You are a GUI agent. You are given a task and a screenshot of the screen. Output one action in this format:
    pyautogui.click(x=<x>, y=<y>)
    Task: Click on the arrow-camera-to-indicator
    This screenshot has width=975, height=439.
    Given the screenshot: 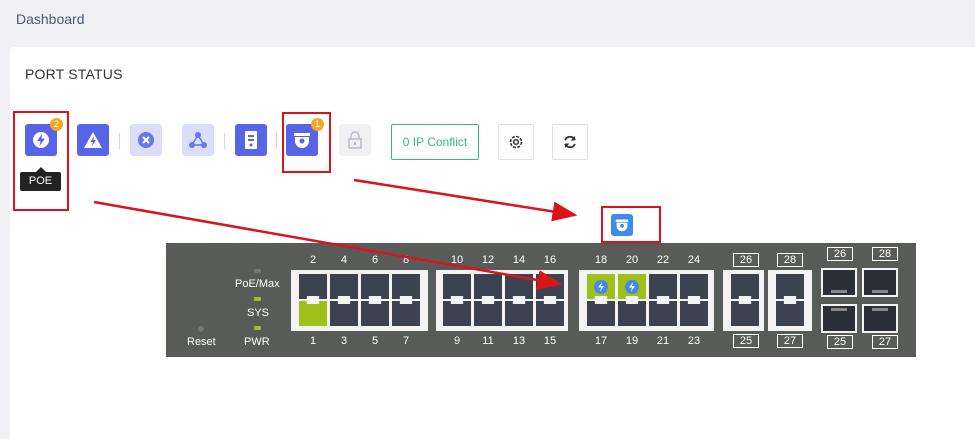 What is the action you would take?
    pyautogui.click(x=465, y=200)
    